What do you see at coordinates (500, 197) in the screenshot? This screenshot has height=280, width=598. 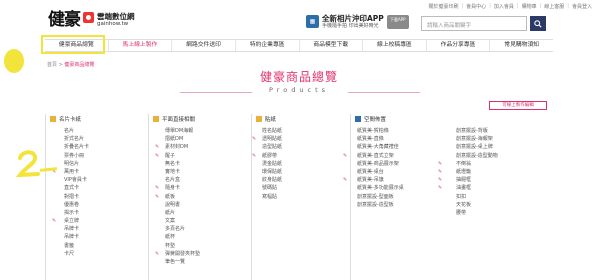 I see `product-link: 扣扣` at bounding box center [500, 197].